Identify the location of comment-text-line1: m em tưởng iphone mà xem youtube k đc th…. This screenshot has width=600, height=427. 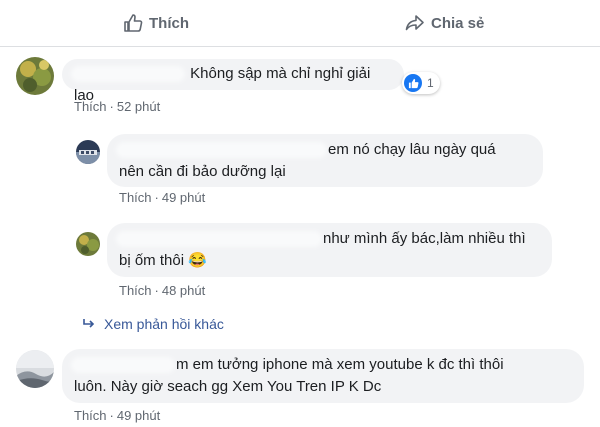
(340, 364).